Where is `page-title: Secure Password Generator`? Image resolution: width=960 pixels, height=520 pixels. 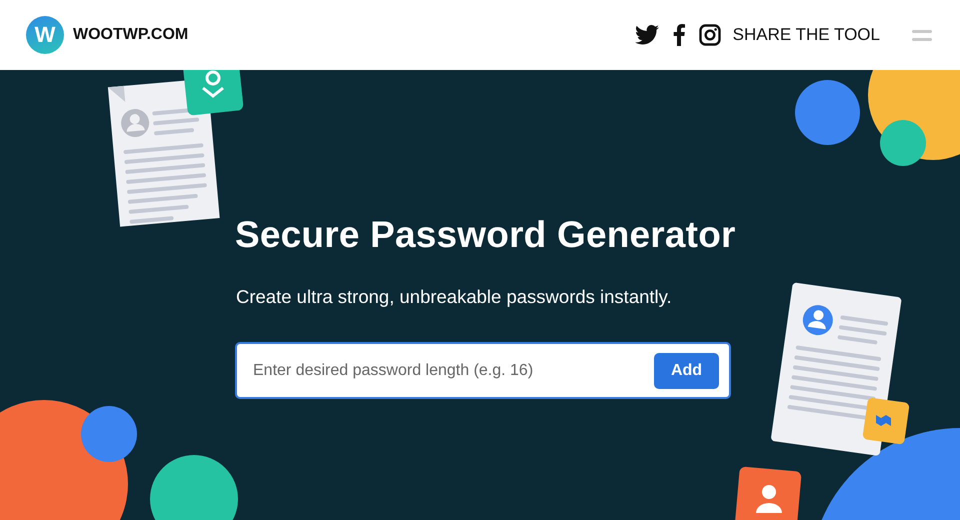 page-title: Secure Password Generator is located at coordinates (486, 235).